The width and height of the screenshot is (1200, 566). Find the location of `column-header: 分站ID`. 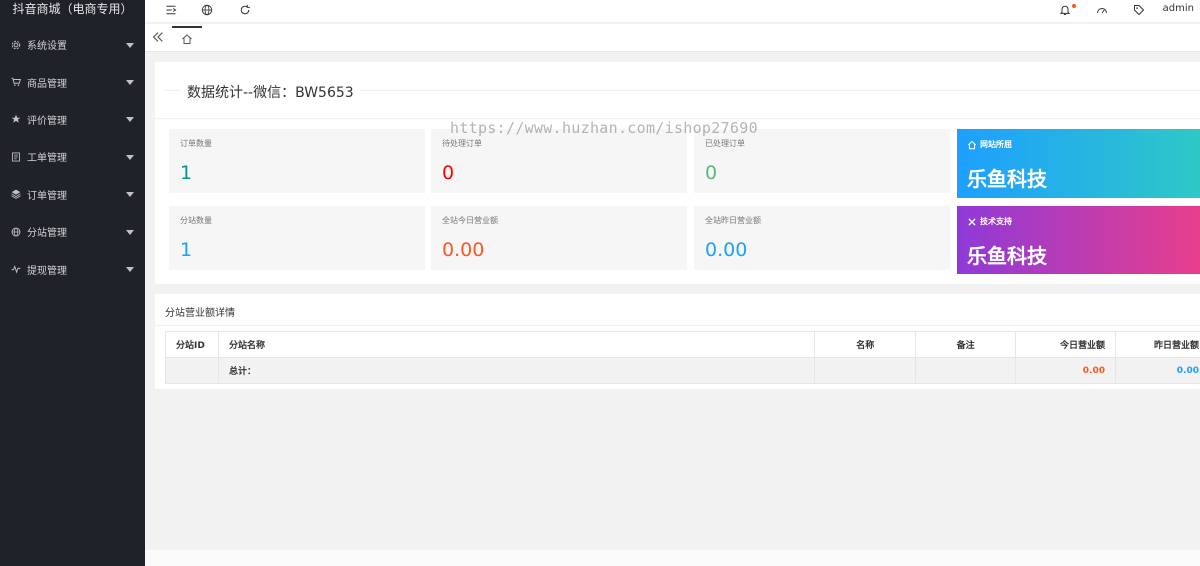

column-header: 分站ID is located at coordinates (192, 344).